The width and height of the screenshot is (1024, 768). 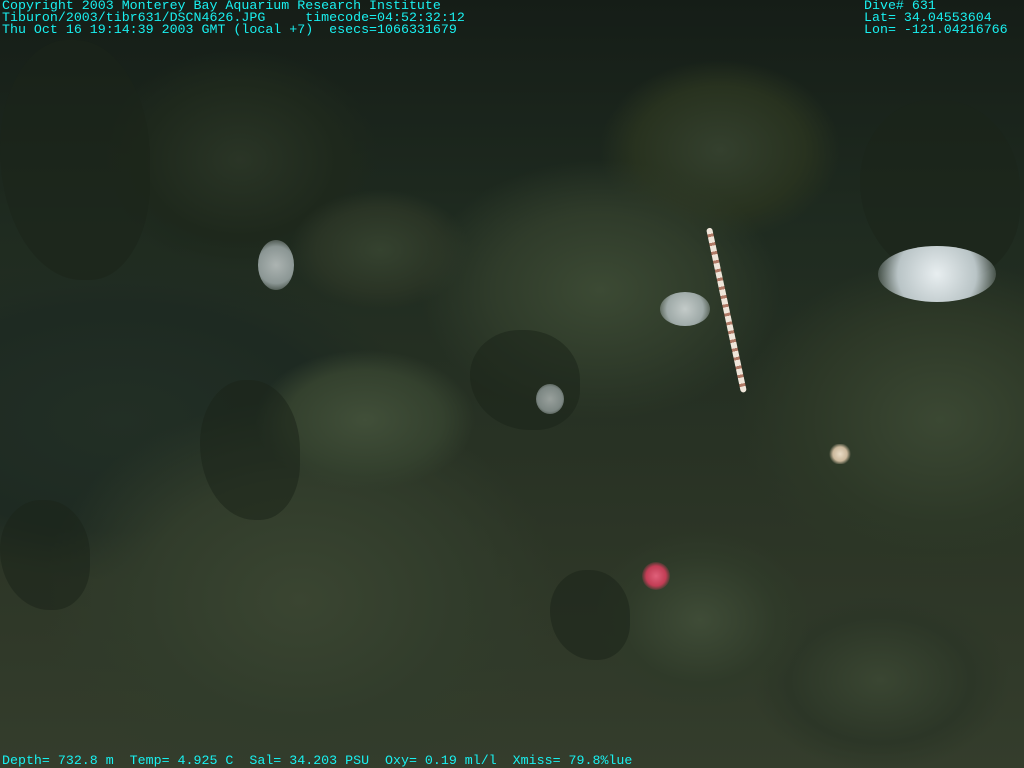 What do you see at coordinates (656, 576) in the screenshot?
I see `red-anemone` at bounding box center [656, 576].